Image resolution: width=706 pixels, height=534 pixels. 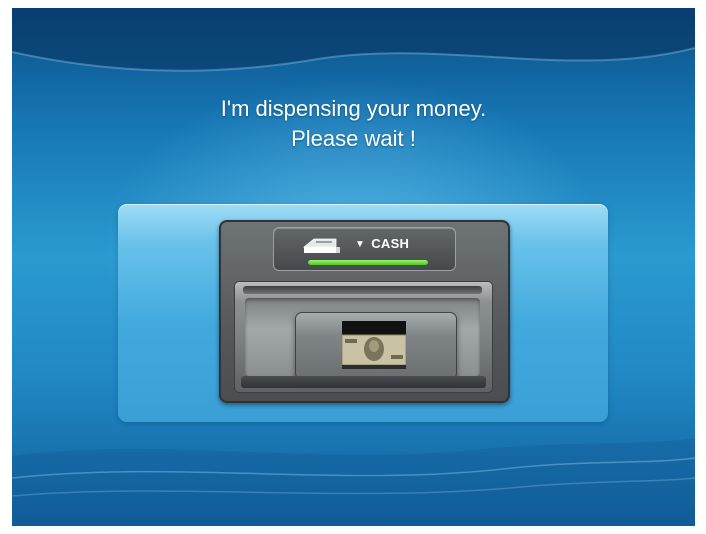 I want to click on message-line-1: I'm dispensing your money., so click(x=353, y=108).